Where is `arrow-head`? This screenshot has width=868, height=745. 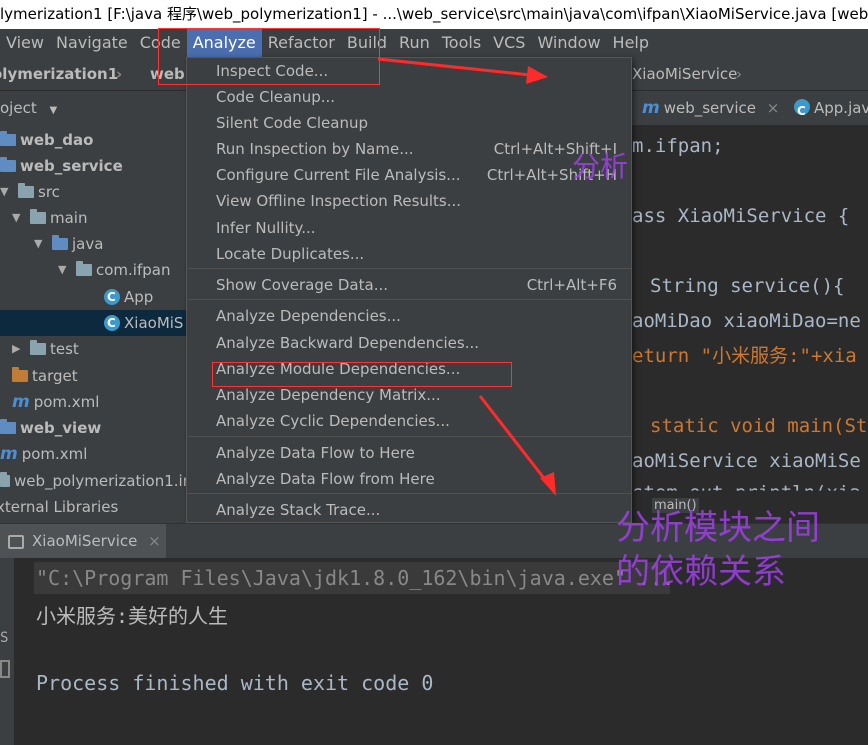 arrow-head is located at coordinates (537, 75).